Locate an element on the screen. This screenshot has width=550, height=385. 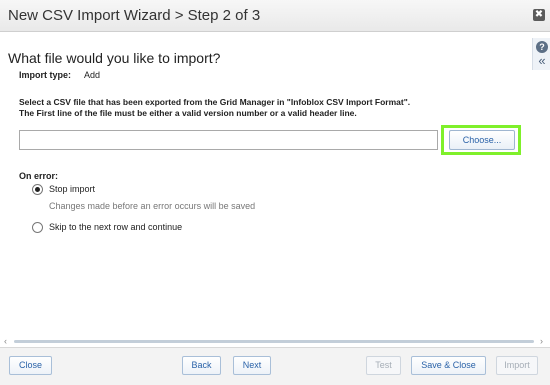
footer-bar: Close Back Next Test Save & Close Import is located at coordinates (275, 366).